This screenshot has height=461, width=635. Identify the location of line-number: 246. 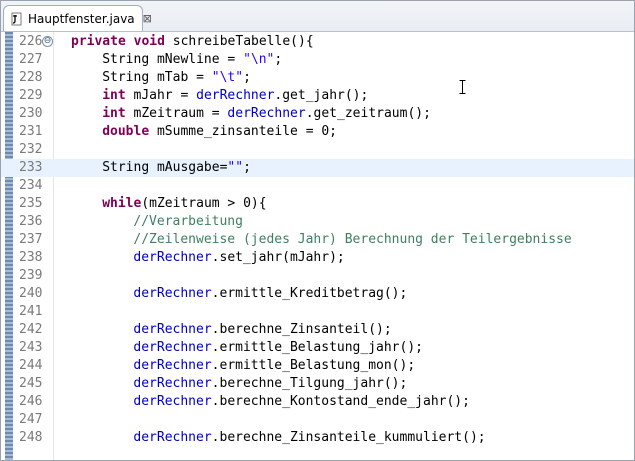
(31, 401).